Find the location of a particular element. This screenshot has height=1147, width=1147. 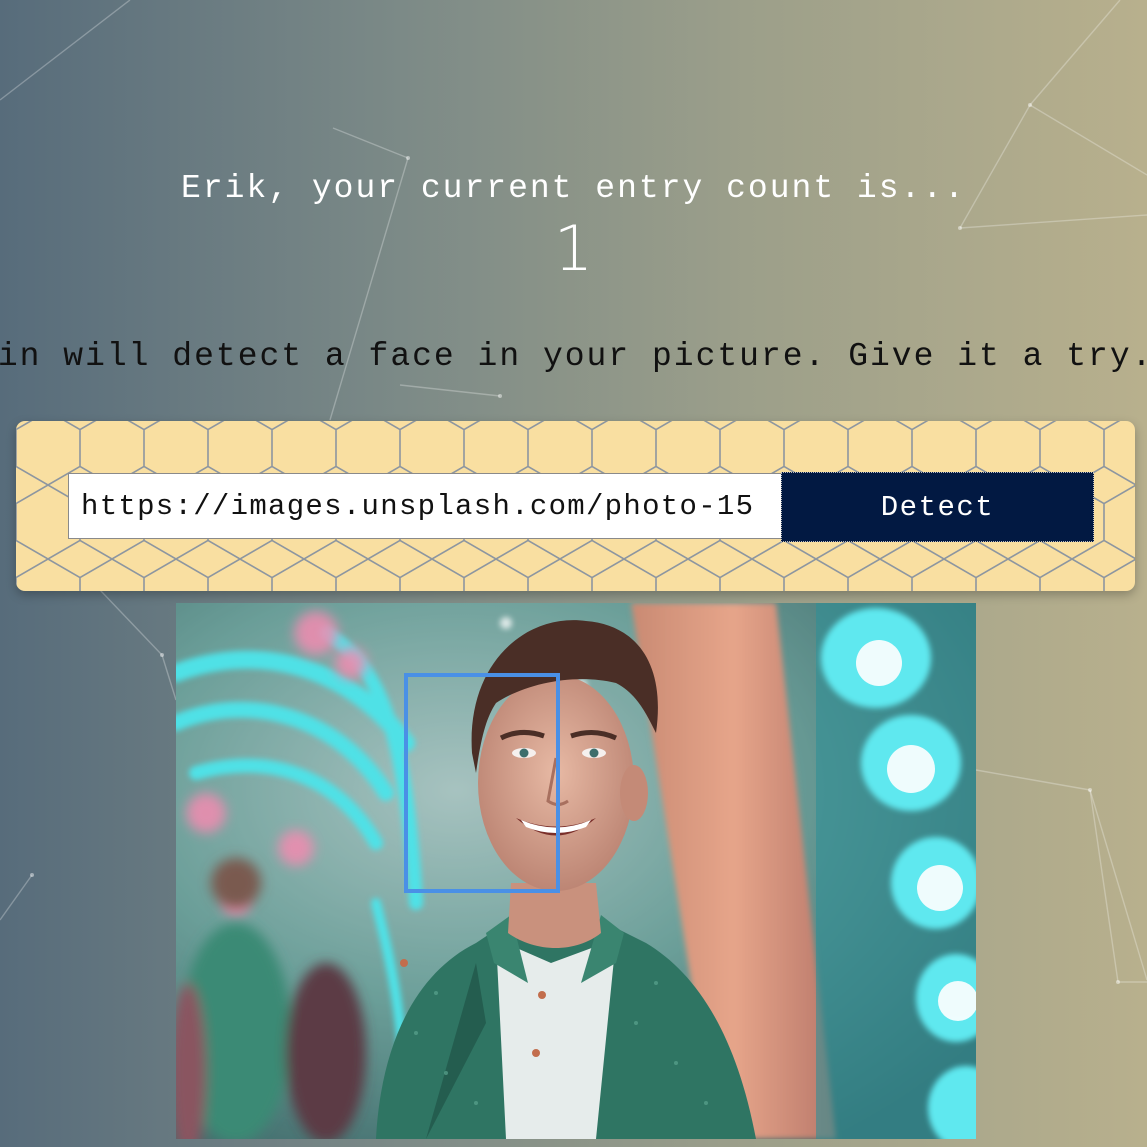

image-link-form: Detect is located at coordinates (575, 506).